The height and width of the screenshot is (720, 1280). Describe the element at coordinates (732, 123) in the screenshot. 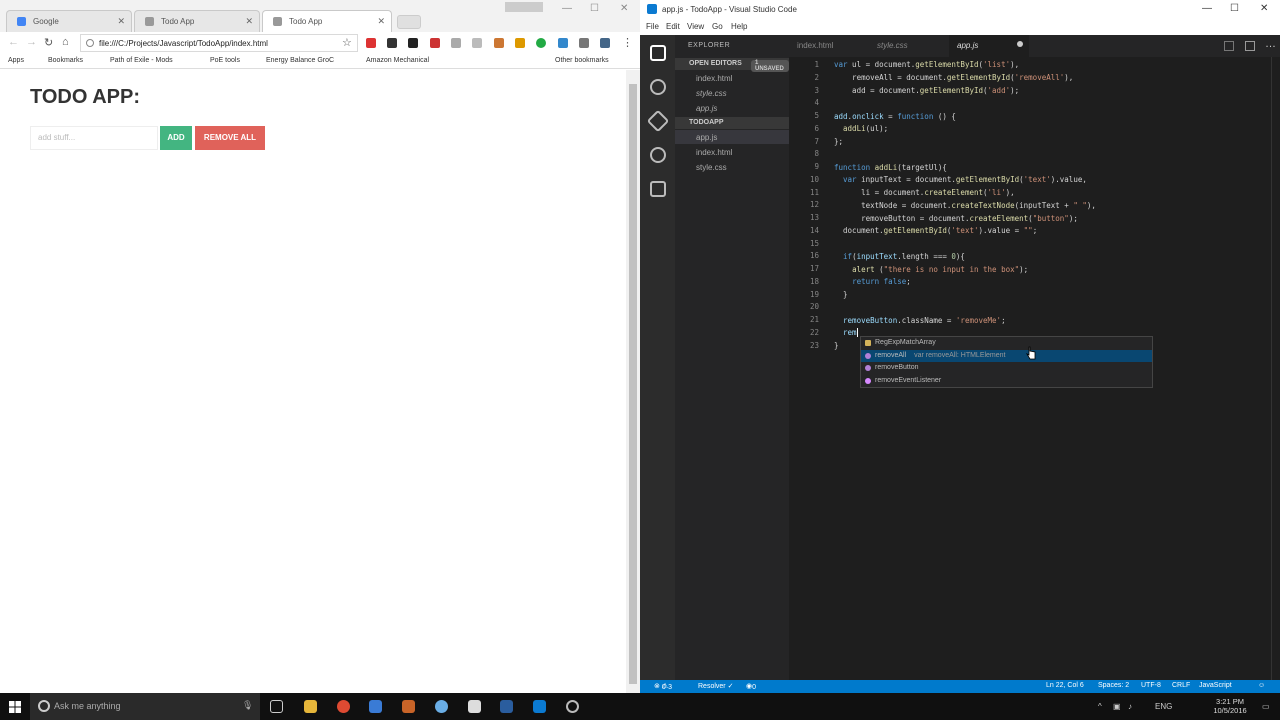

I see `project-section: TODOAPP` at that location.